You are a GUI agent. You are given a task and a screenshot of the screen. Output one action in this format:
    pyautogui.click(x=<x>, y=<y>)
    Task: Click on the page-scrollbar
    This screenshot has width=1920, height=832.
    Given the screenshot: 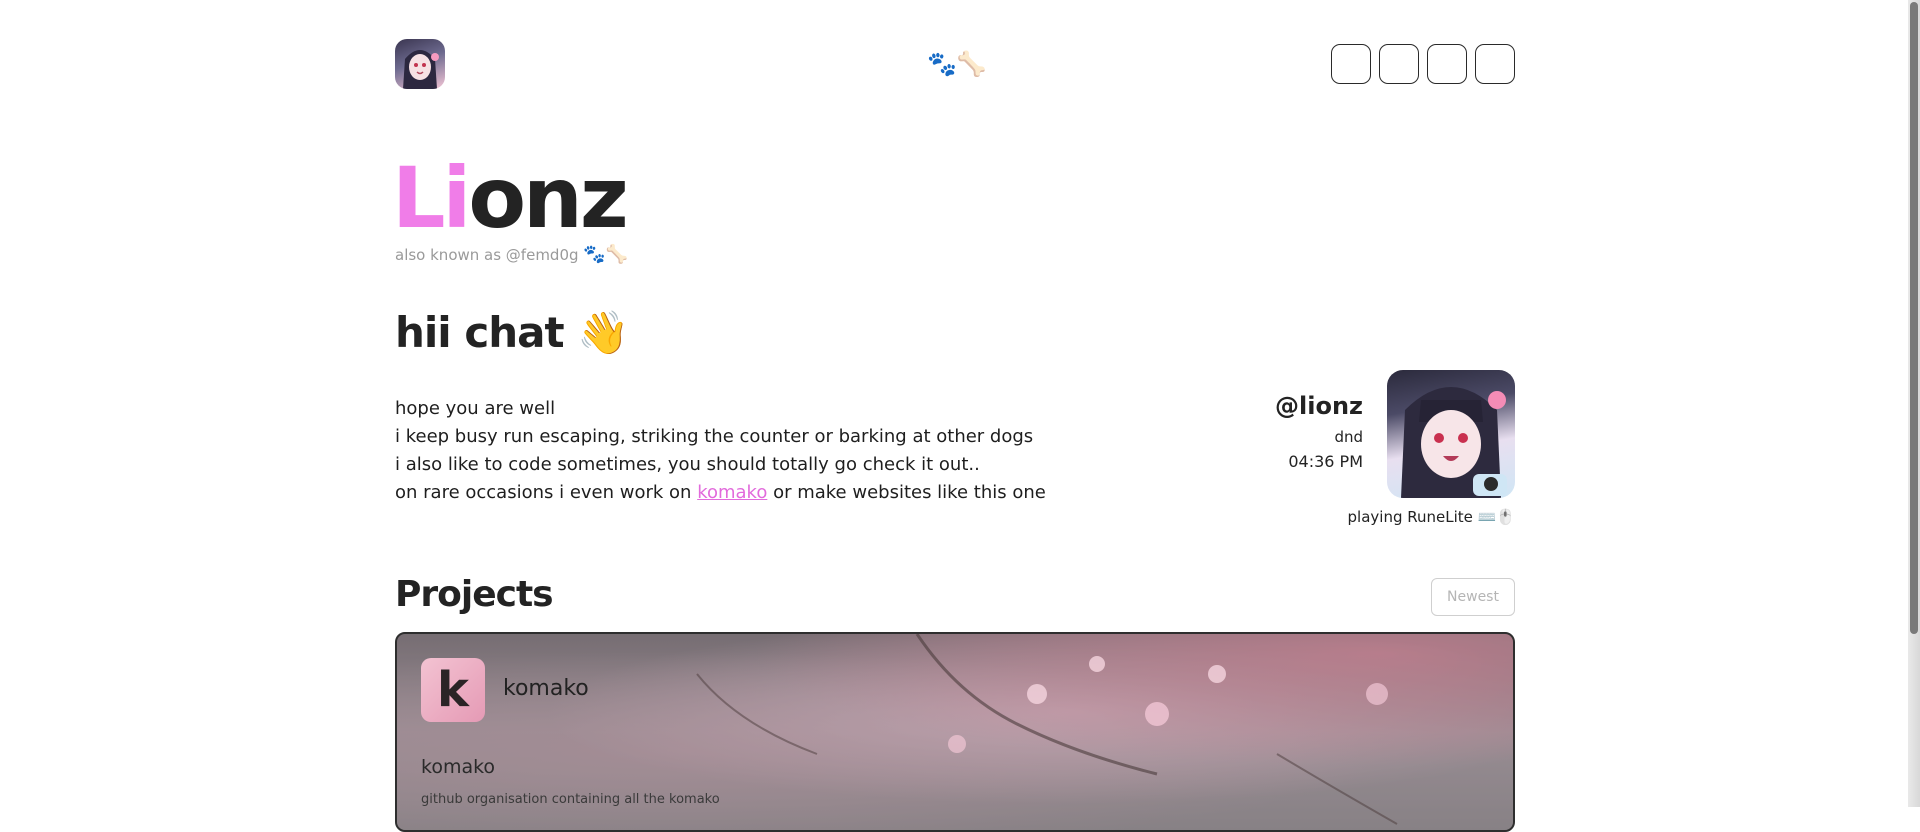 What is the action you would take?
    pyautogui.click(x=1914, y=403)
    